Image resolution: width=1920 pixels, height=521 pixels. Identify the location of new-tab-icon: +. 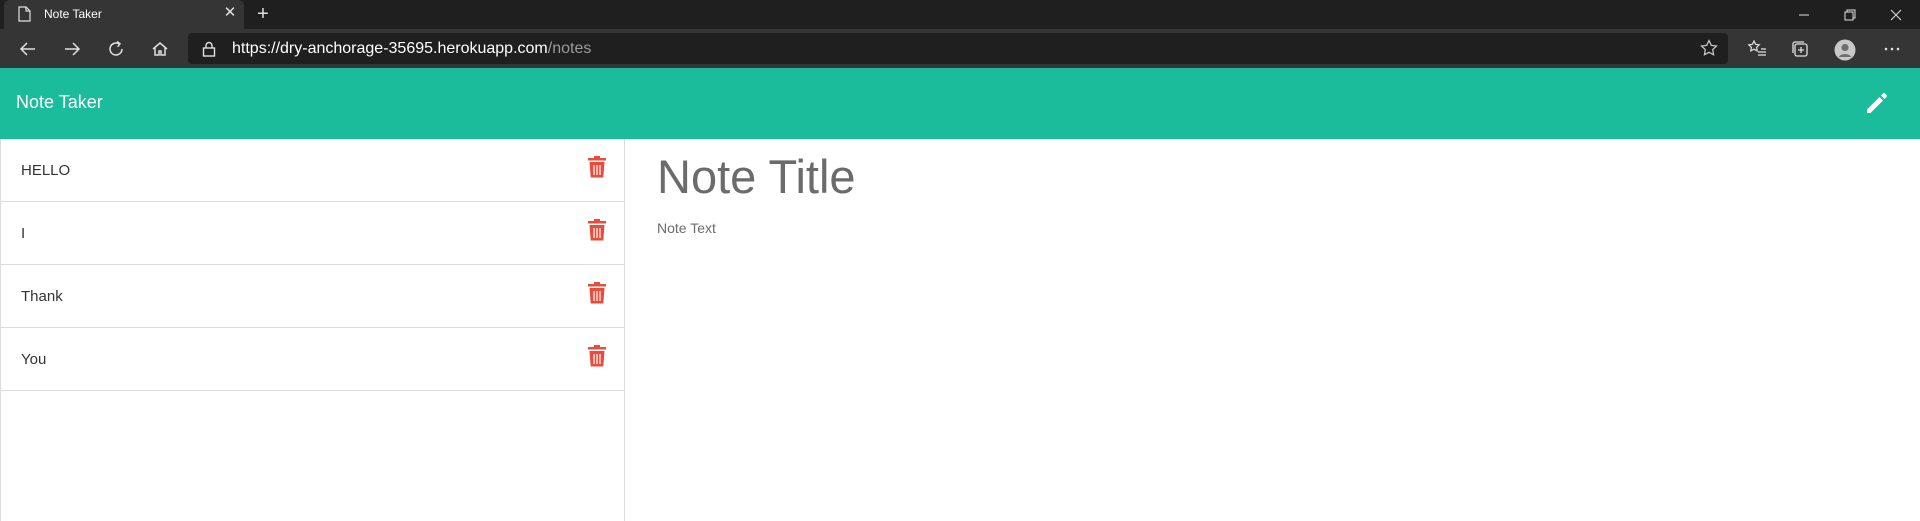
(263, 14).